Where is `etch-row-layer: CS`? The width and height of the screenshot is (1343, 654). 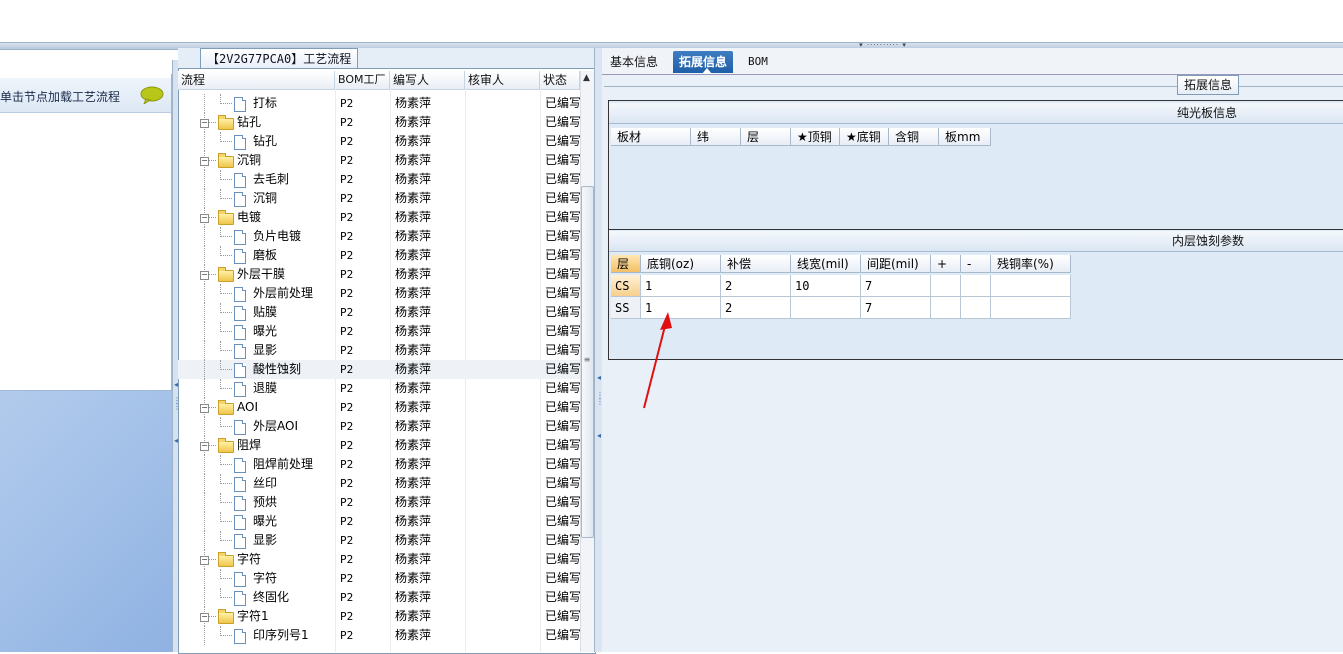 etch-row-layer: CS is located at coordinates (626, 286).